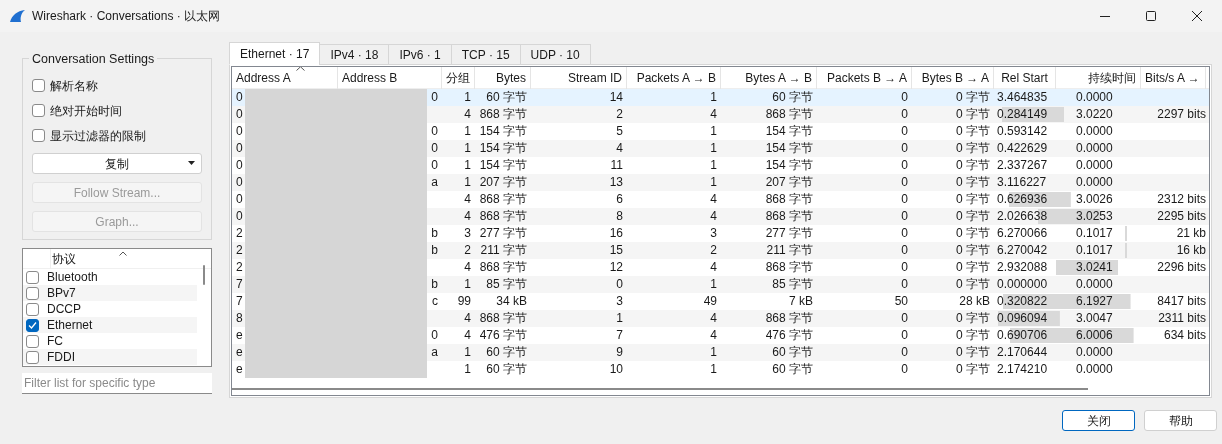 The width and height of the screenshot is (1222, 444). I want to click on bits-per-second-cell-text: 2296 bits, so click(1181, 267).